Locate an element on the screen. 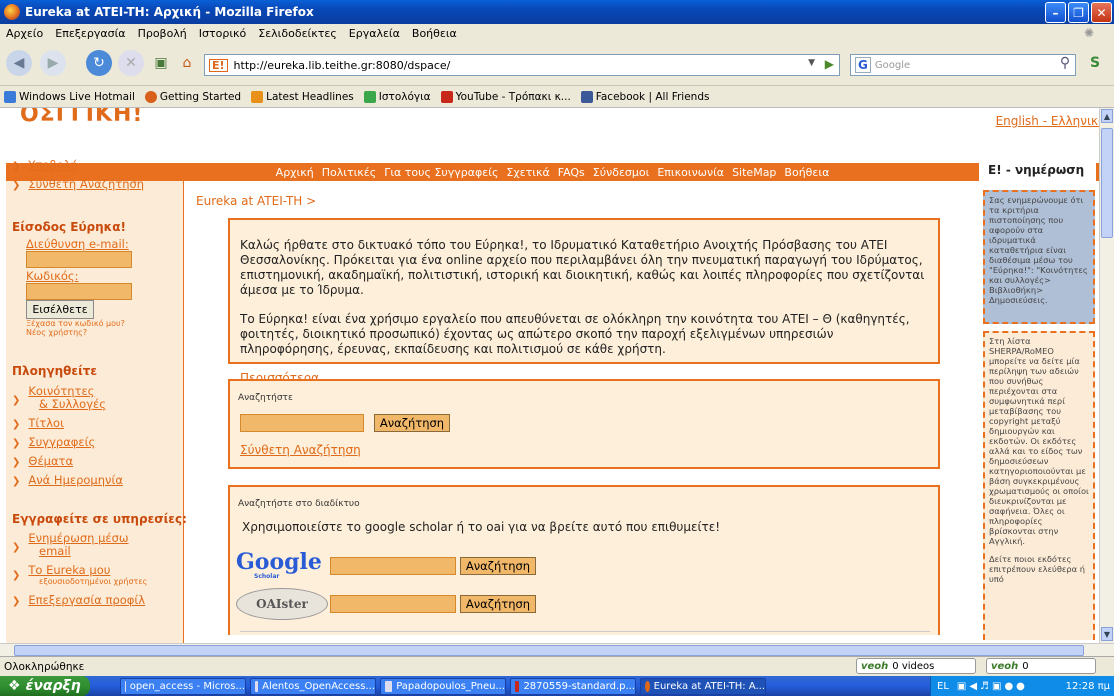  addon-s-icon: S is located at coordinates (1095, 63).